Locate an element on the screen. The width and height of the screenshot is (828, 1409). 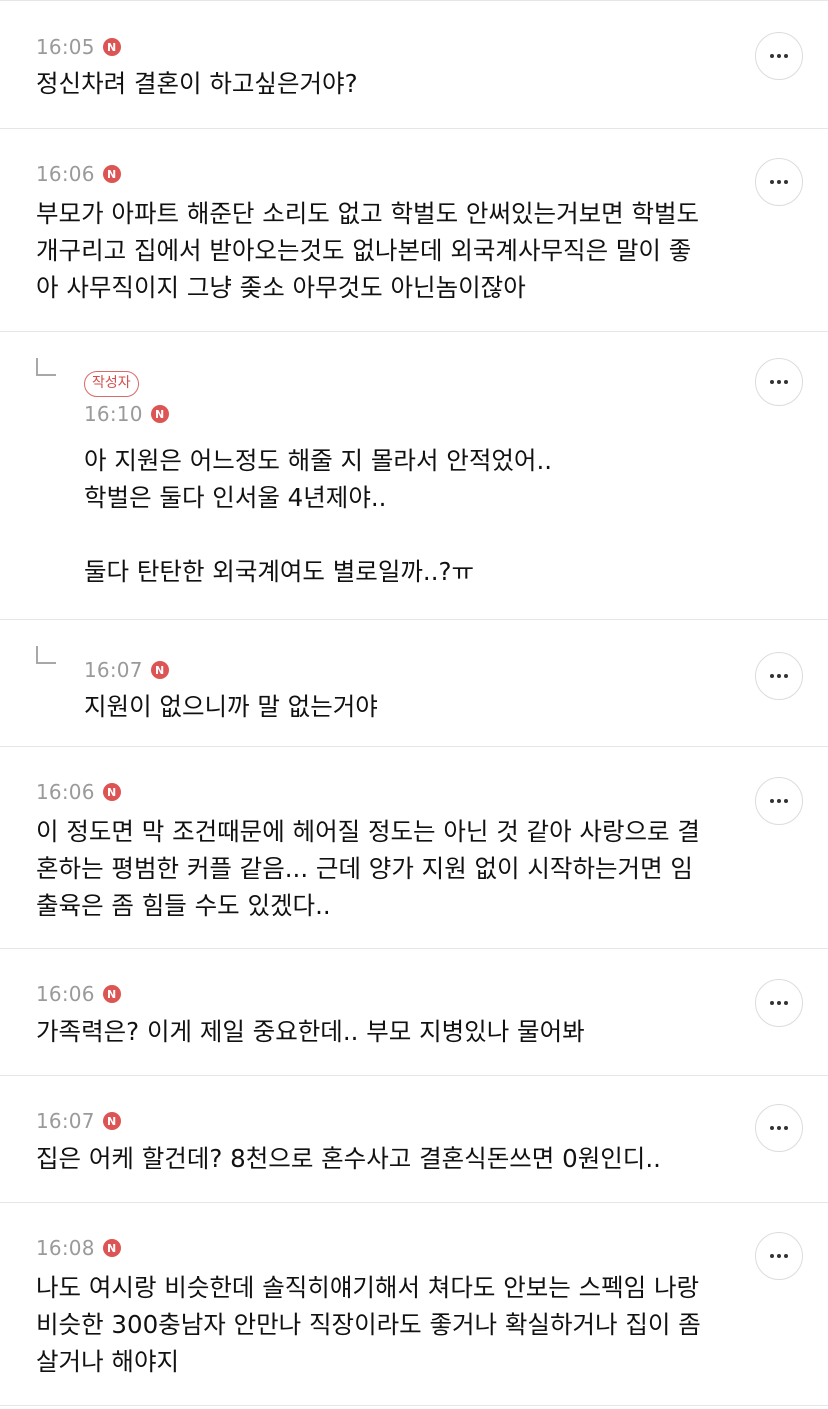
comment-meta: 16:10 N is located at coordinates (406, 414).